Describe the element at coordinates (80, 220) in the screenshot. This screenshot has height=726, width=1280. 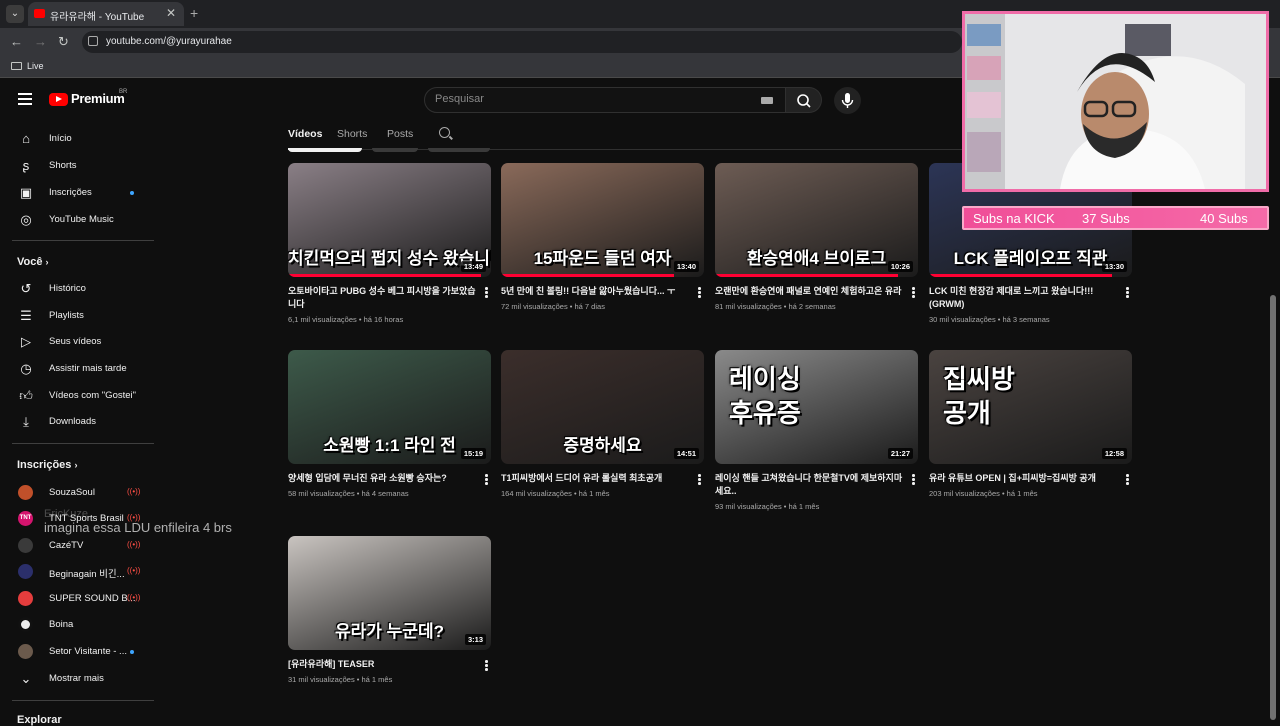
I see `sidebar-item-youtube-music: ◎ YouTube Music` at that location.